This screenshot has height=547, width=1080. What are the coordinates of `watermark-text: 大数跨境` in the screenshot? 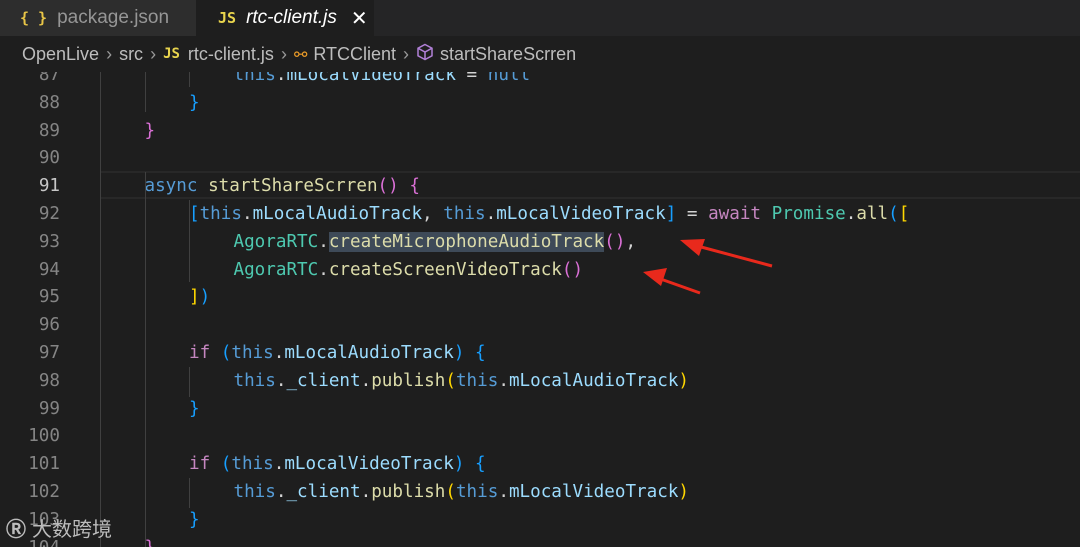 It's located at (72, 530).